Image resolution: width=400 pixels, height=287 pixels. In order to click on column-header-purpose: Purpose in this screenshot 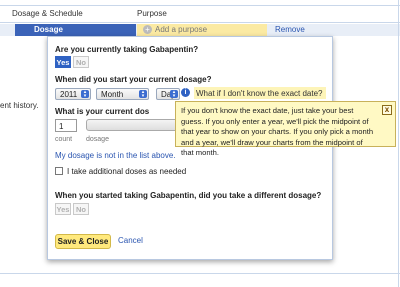, I will do `click(152, 13)`.